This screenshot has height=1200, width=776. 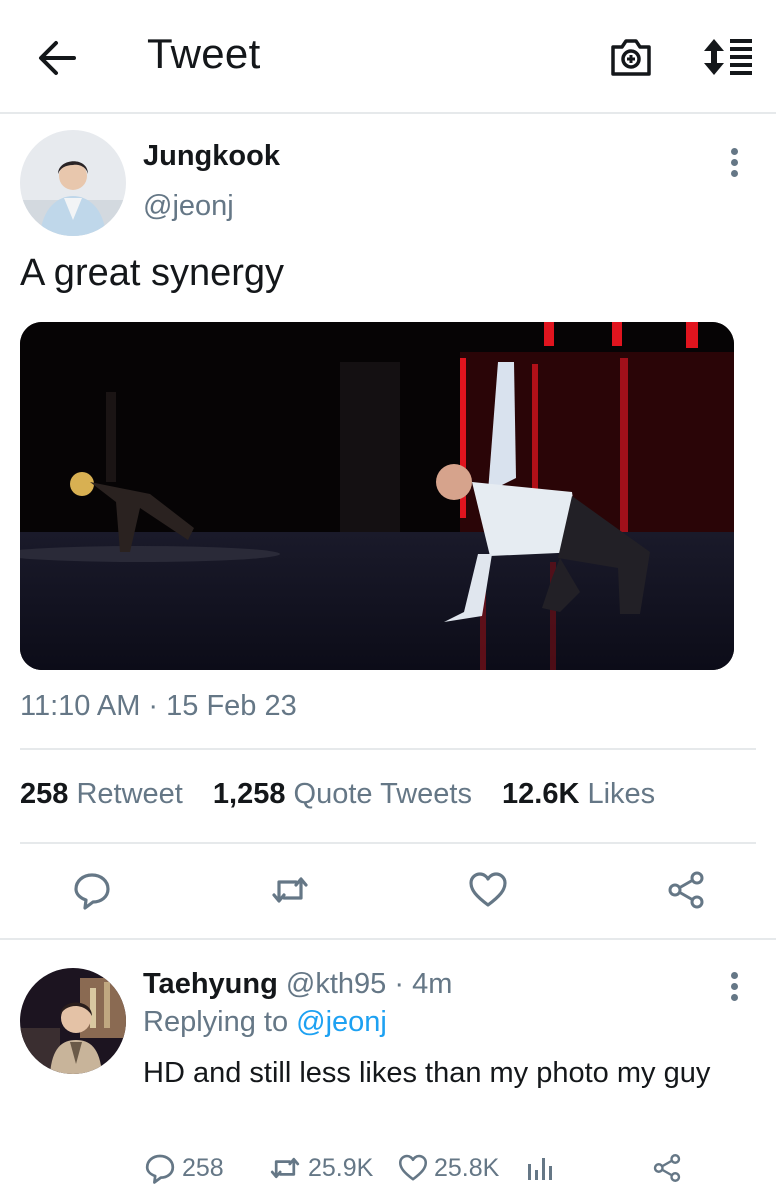 I want to click on like-count: 12.6K Likes, so click(x=589, y=794).